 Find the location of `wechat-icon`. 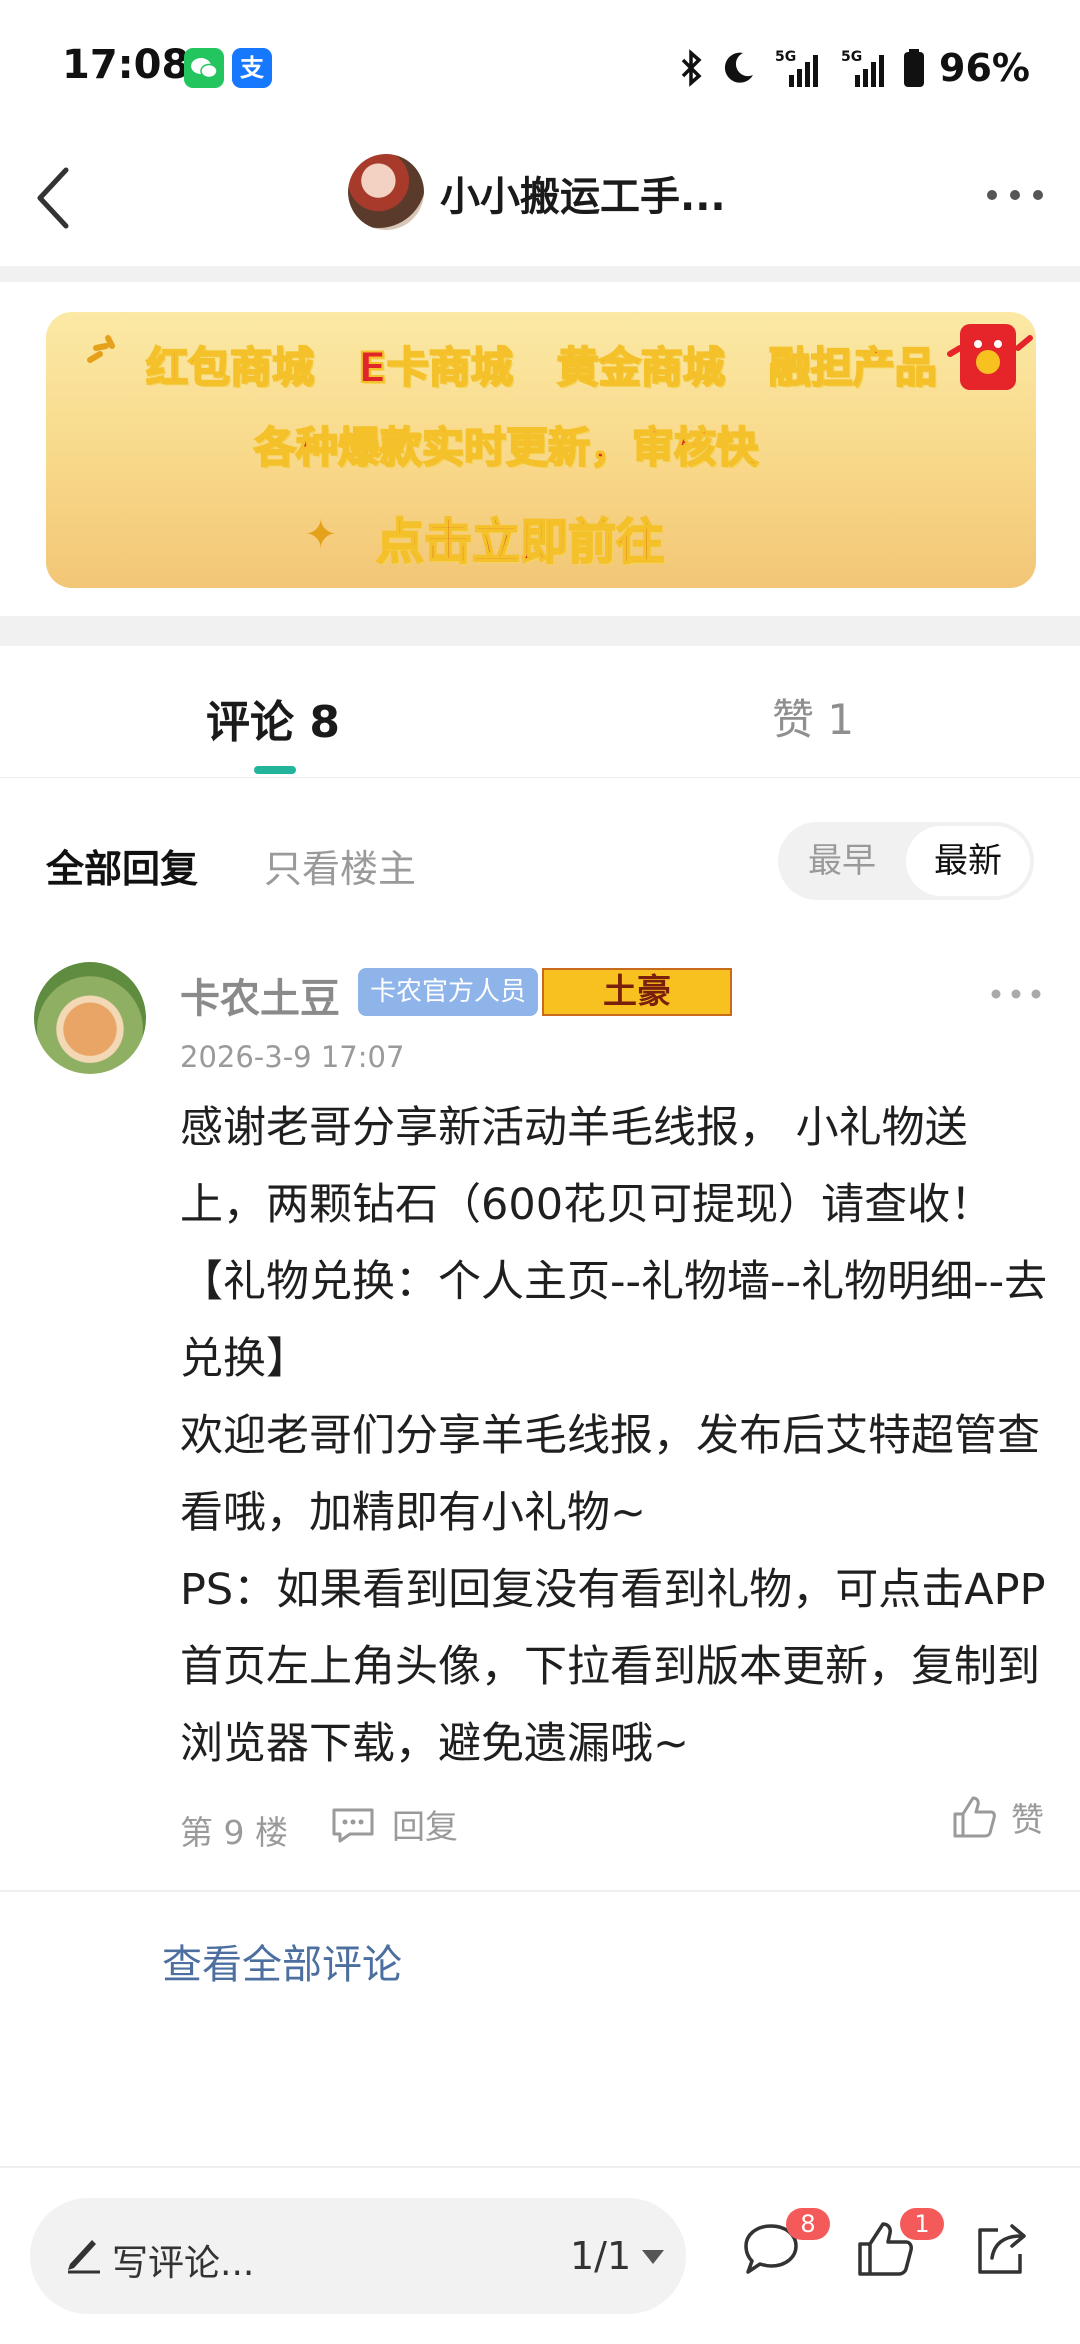

wechat-icon is located at coordinates (204, 68).